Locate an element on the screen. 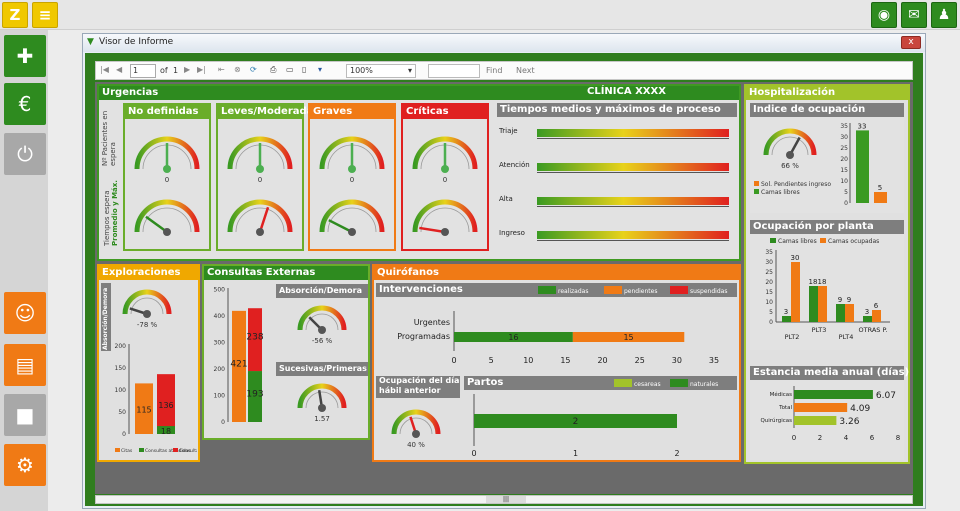 This screenshot has width=960, height=511. last-page-icon: ▶| is located at coordinates (201, 69).